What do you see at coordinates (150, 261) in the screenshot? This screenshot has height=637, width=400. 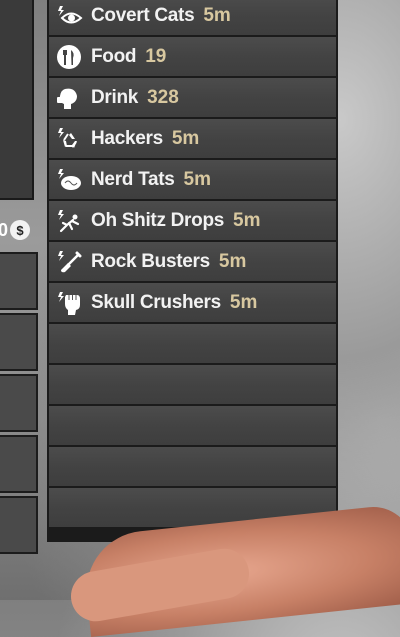 I see `buff-name: Rock Busters` at bounding box center [150, 261].